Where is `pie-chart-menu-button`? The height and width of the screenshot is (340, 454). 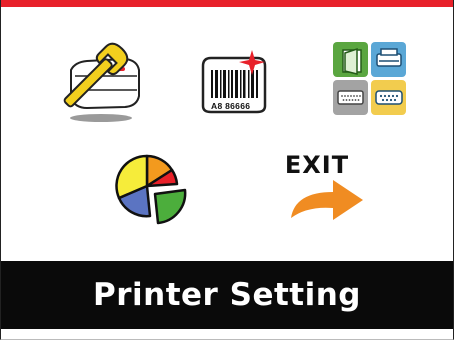 pie-chart-menu-button is located at coordinates (150, 188).